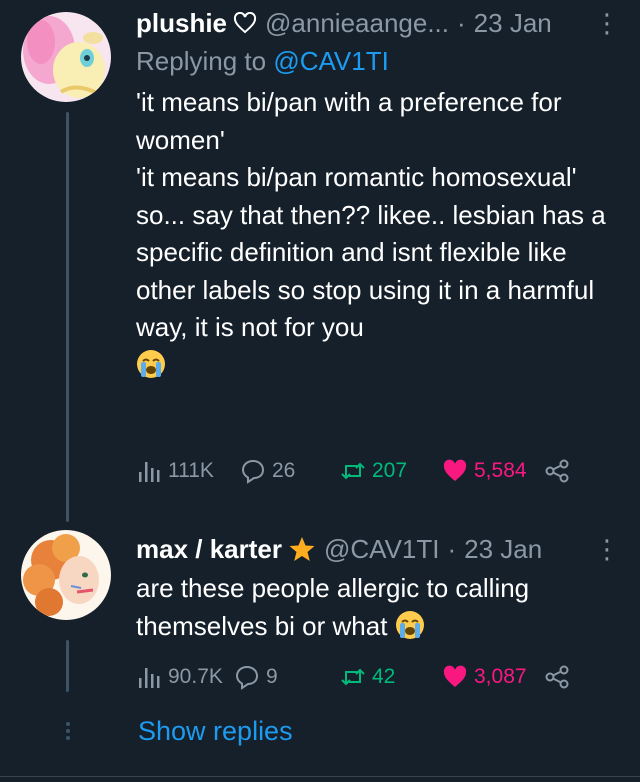 The height and width of the screenshot is (782, 640). What do you see at coordinates (382, 549) in the screenshot?
I see `user-handle: @CAV1TI` at bounding box center [382, 549].